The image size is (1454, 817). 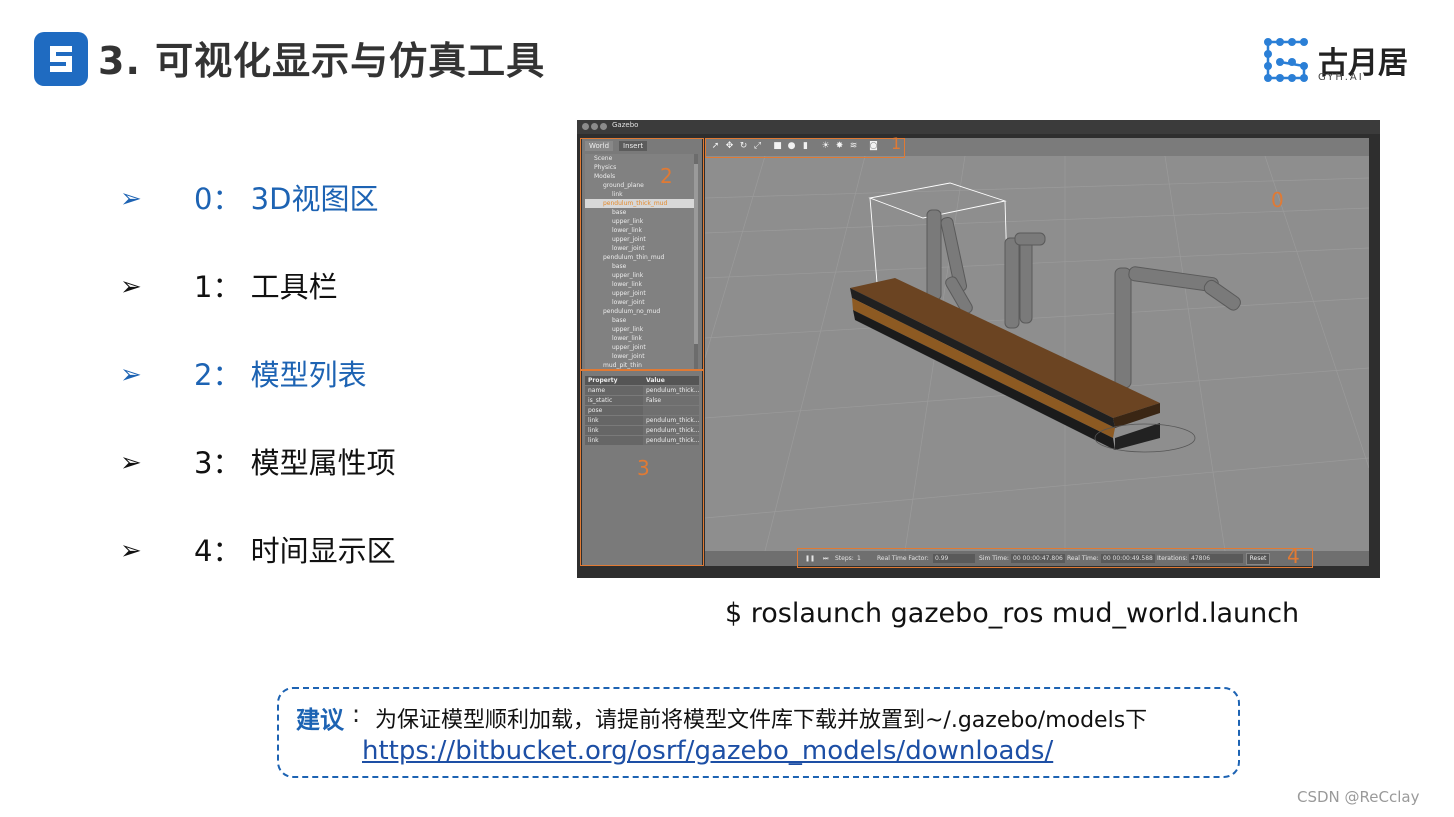 What do you see at coordinates (1358, 797) in the screenshot?
I see `watermark: CSDN @ReCclay` at bounding box center [1358, 797].